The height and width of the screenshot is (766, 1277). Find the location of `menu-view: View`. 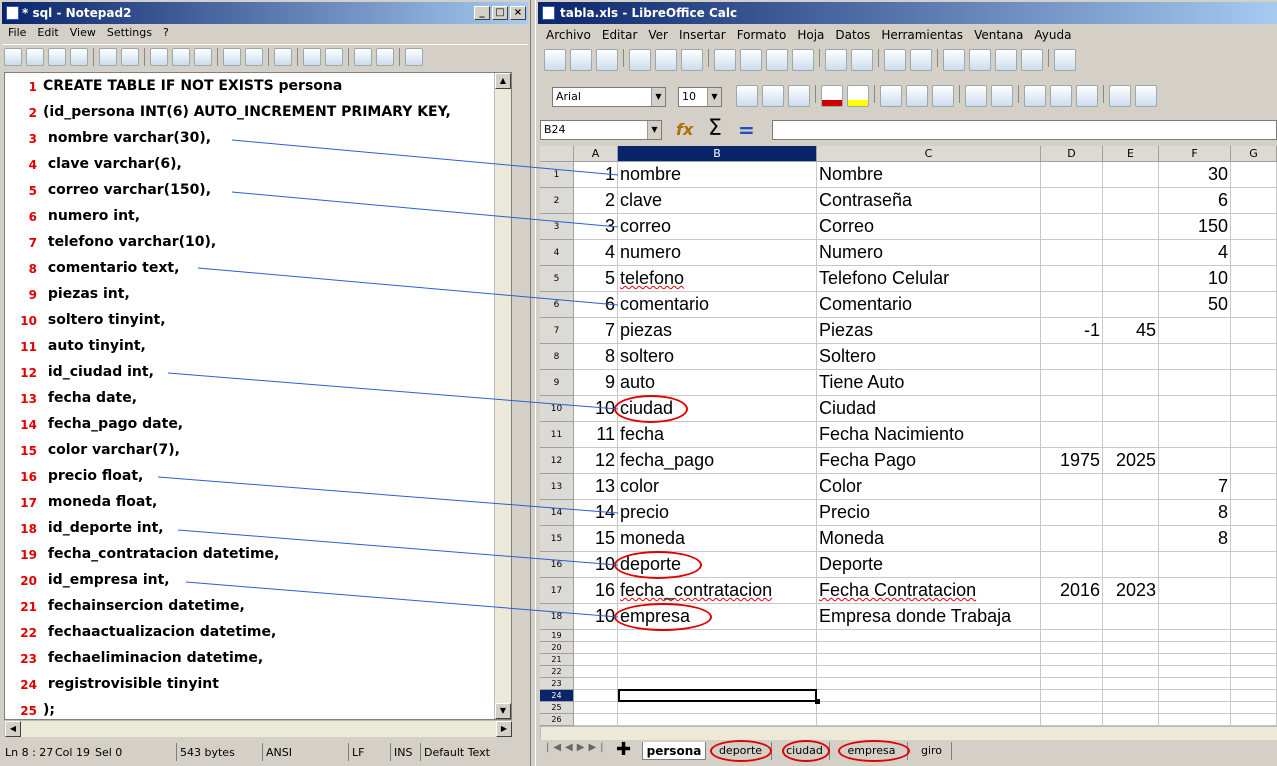

menu-view: View is located at coordinates (83, 32).